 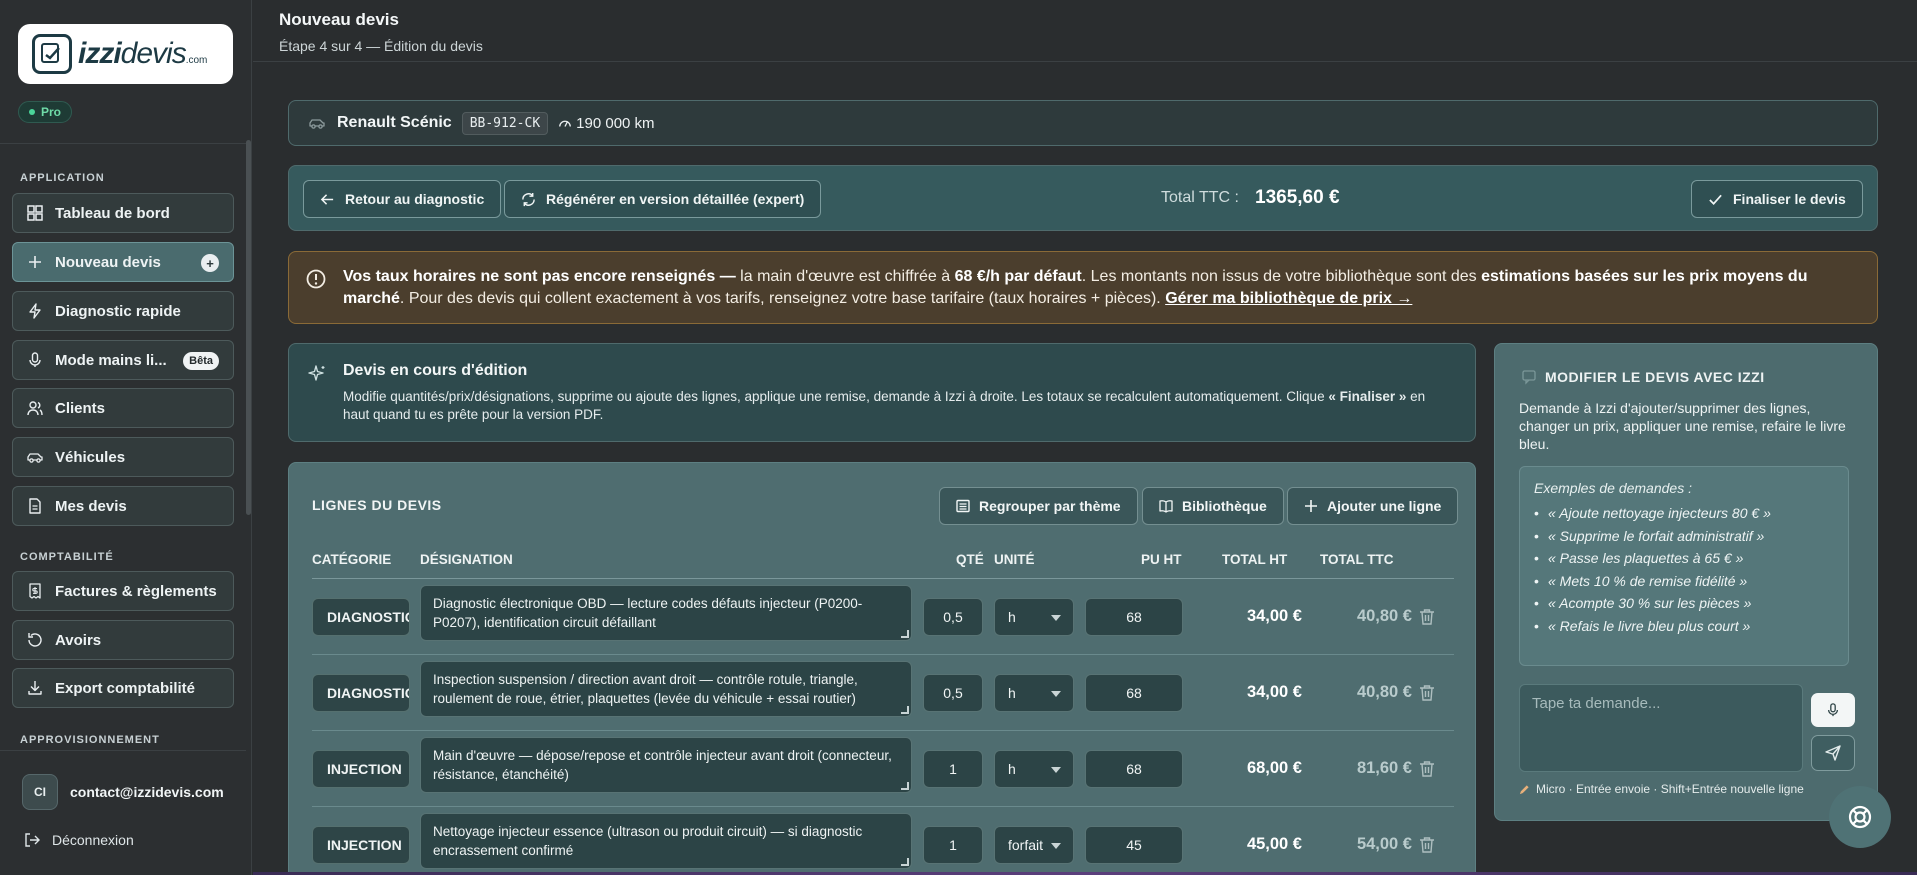 I want to click on sidebar-item-invoices: Factures & règlements, so click(x=123, y=591).